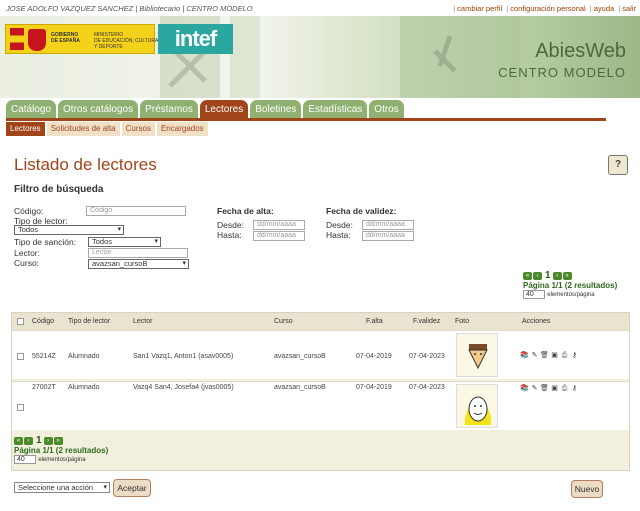 This screenshot has width=640, height=511. I want to click on alta-hasta-input: dd/mm/aaaa, so click(279, 236).